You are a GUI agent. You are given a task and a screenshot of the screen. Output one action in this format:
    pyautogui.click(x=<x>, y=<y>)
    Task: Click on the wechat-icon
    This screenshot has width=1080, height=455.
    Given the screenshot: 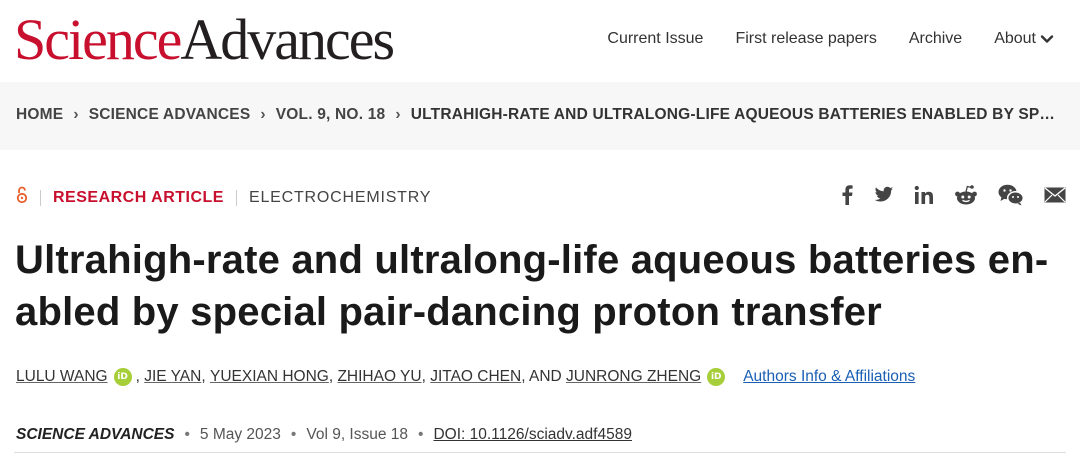 What is the action you would take?
    pyautogui.click(x=1011, y=195)
    